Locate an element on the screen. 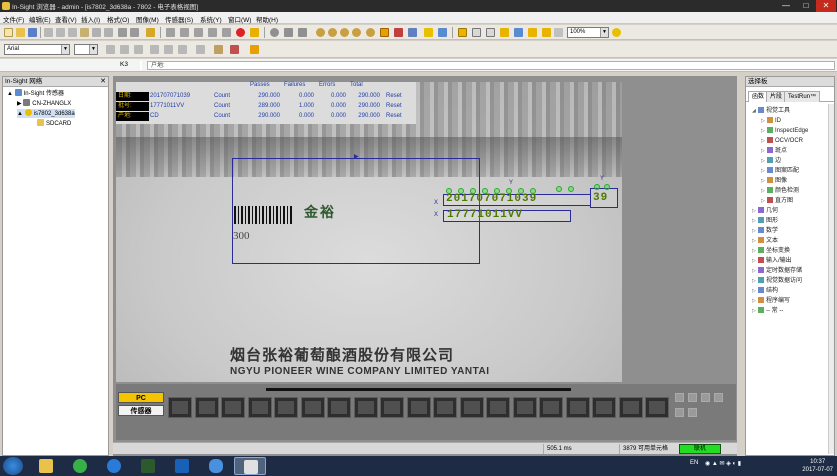 This screenshot has width=837, height=476. zoom-select: 100% ▼ is located at coordinates (588, 32).